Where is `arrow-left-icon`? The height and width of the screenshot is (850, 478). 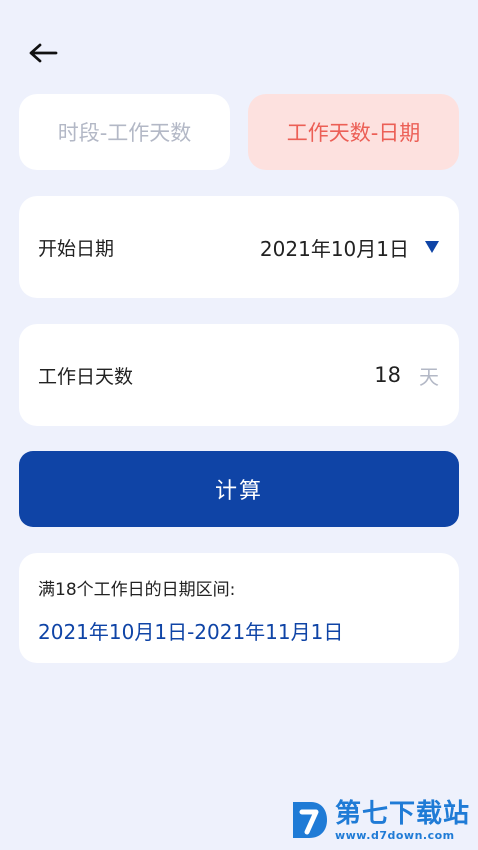
arrow-left-icon is located at coordinates (43, 53).